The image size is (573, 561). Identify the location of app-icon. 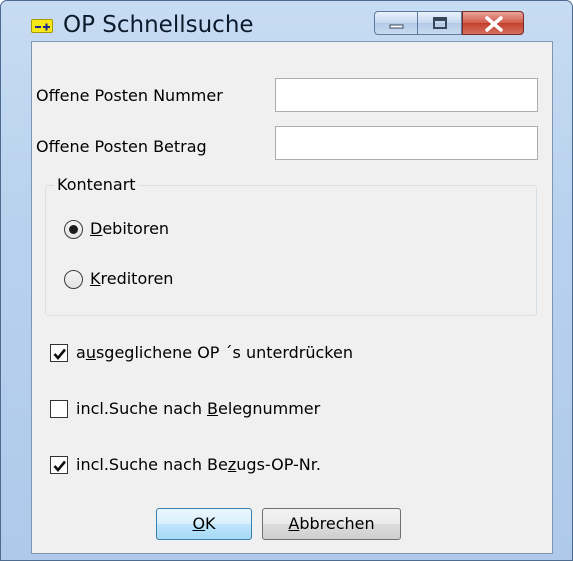
(42, 26).